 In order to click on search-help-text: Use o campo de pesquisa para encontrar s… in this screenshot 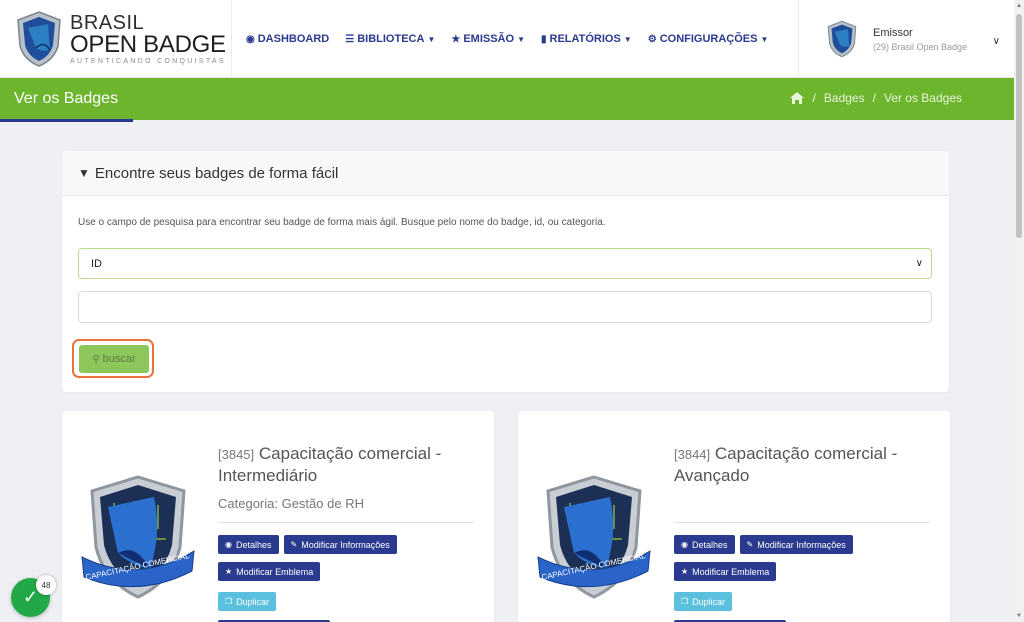, I will do `click(342, 222)`.